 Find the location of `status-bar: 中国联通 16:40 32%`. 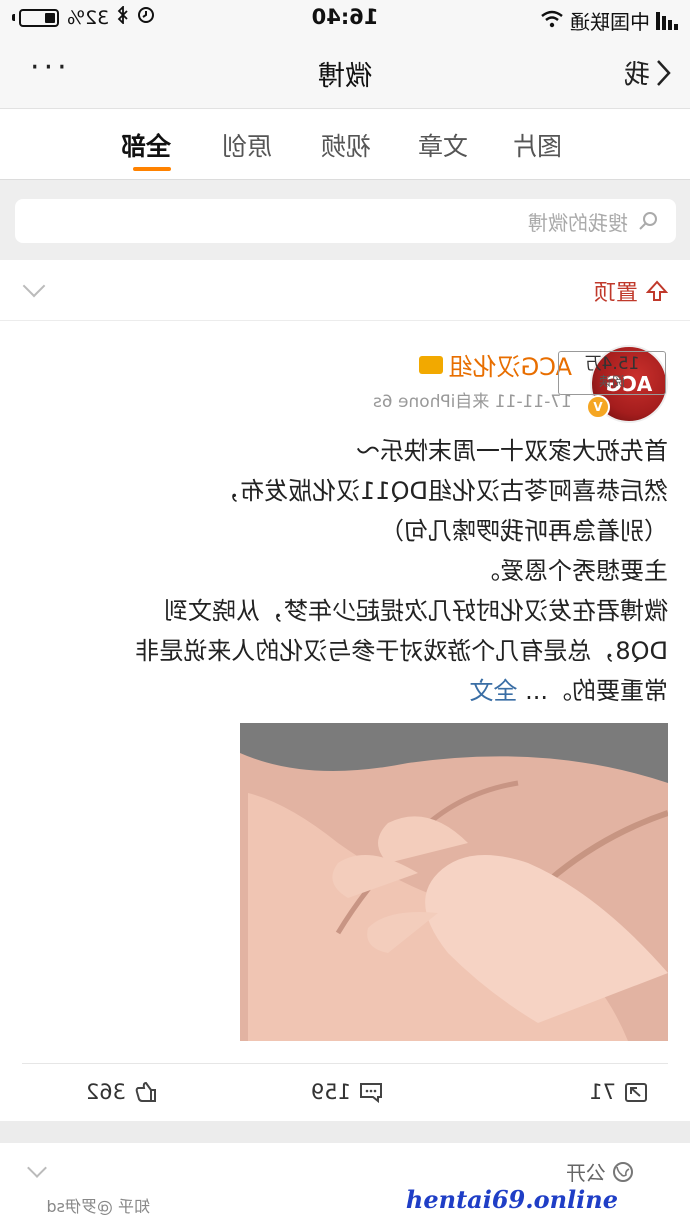

status-bar: 中国联通 16:40 32% is located at coordinates (345, 18).